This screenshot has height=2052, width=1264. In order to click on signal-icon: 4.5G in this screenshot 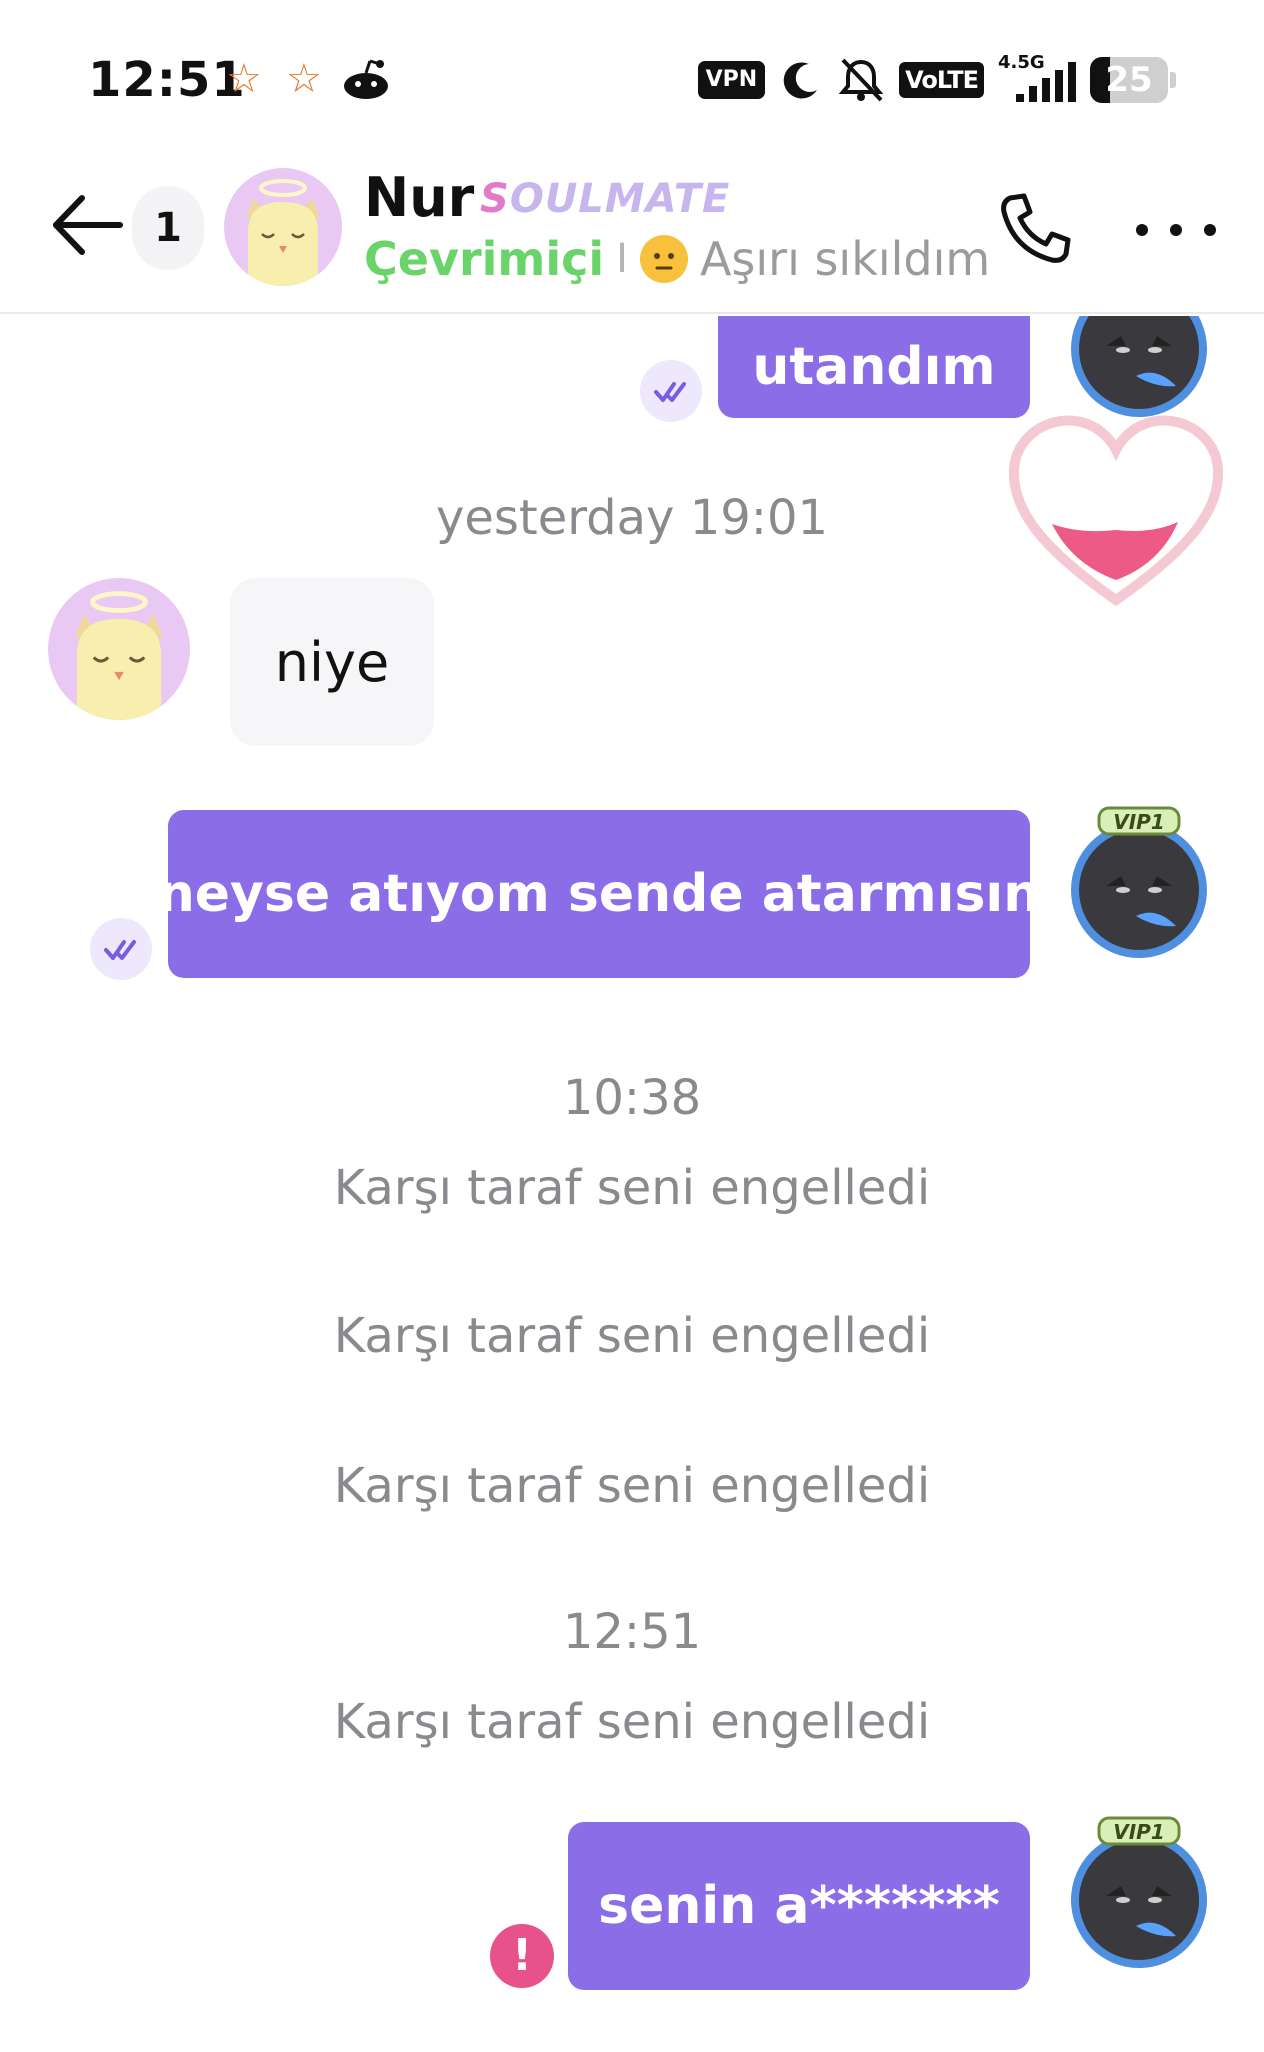, I will do `click(1037, 79)`.